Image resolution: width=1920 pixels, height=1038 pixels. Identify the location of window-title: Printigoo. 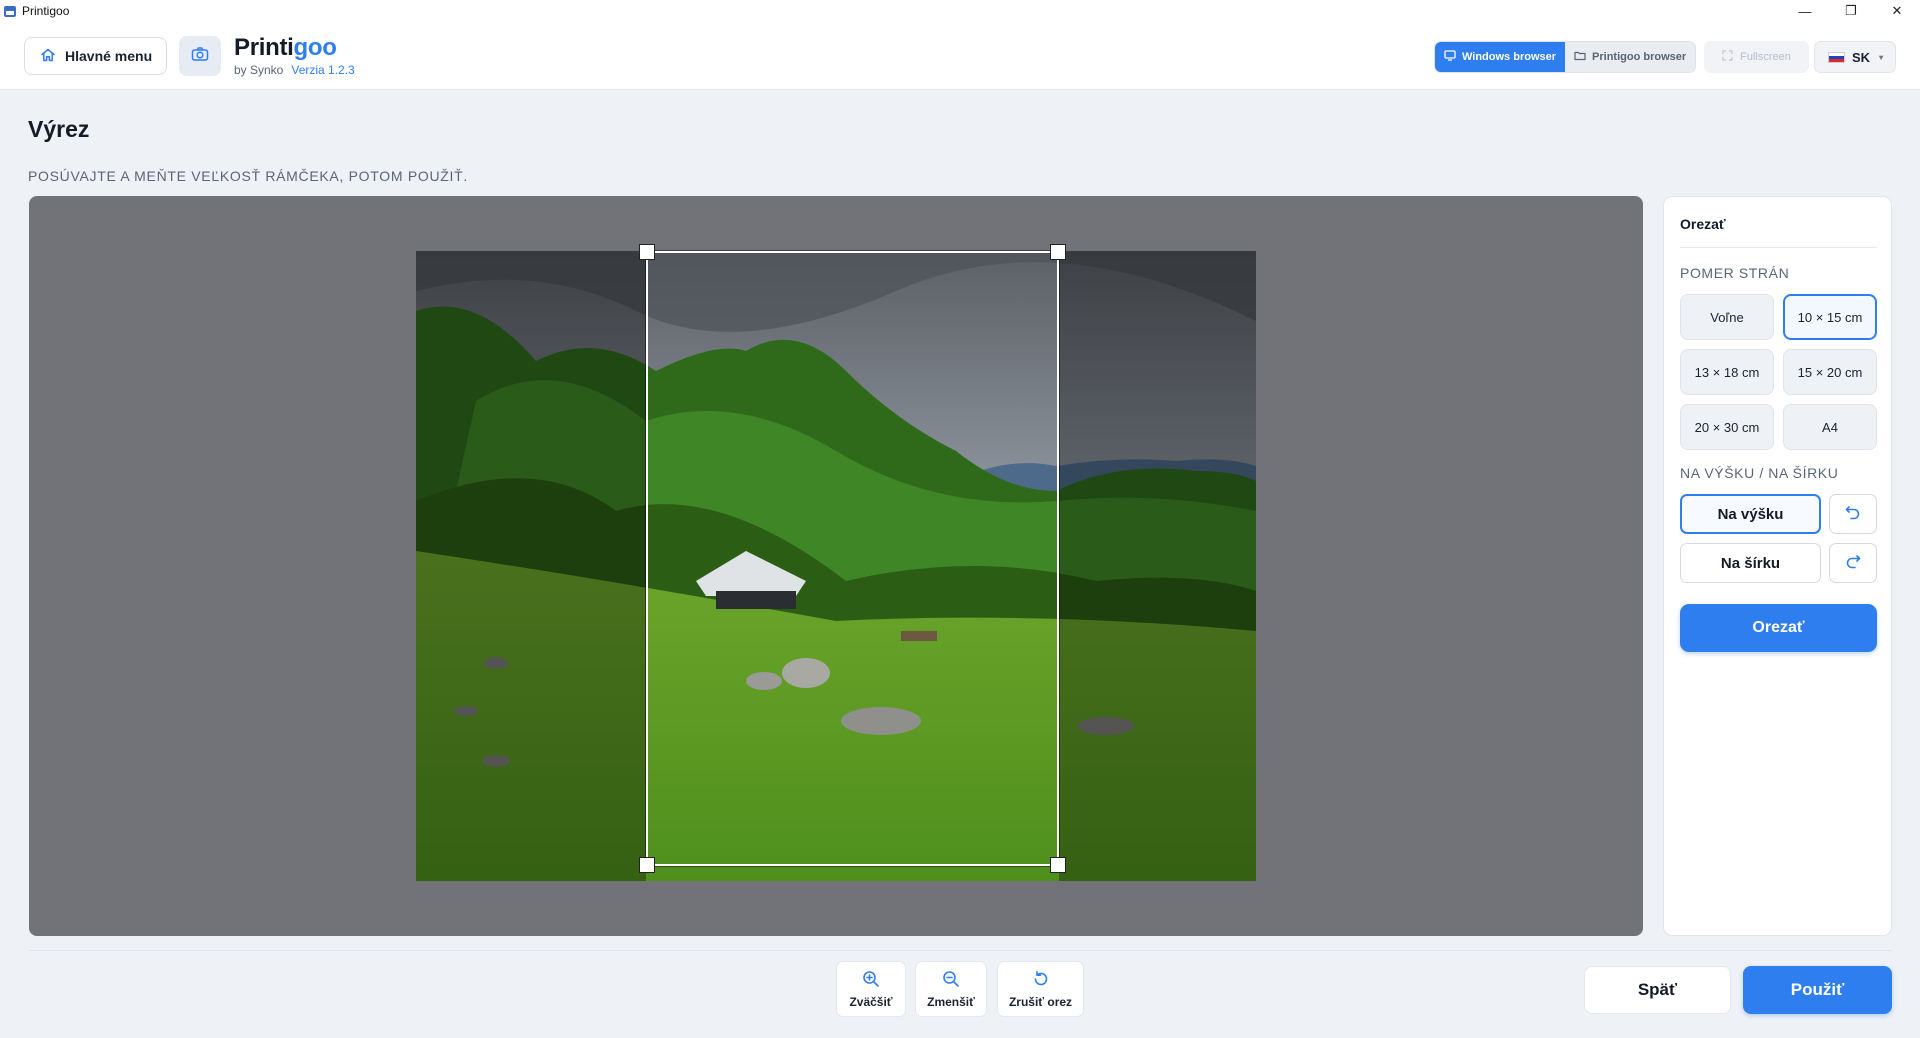
(46, 11).